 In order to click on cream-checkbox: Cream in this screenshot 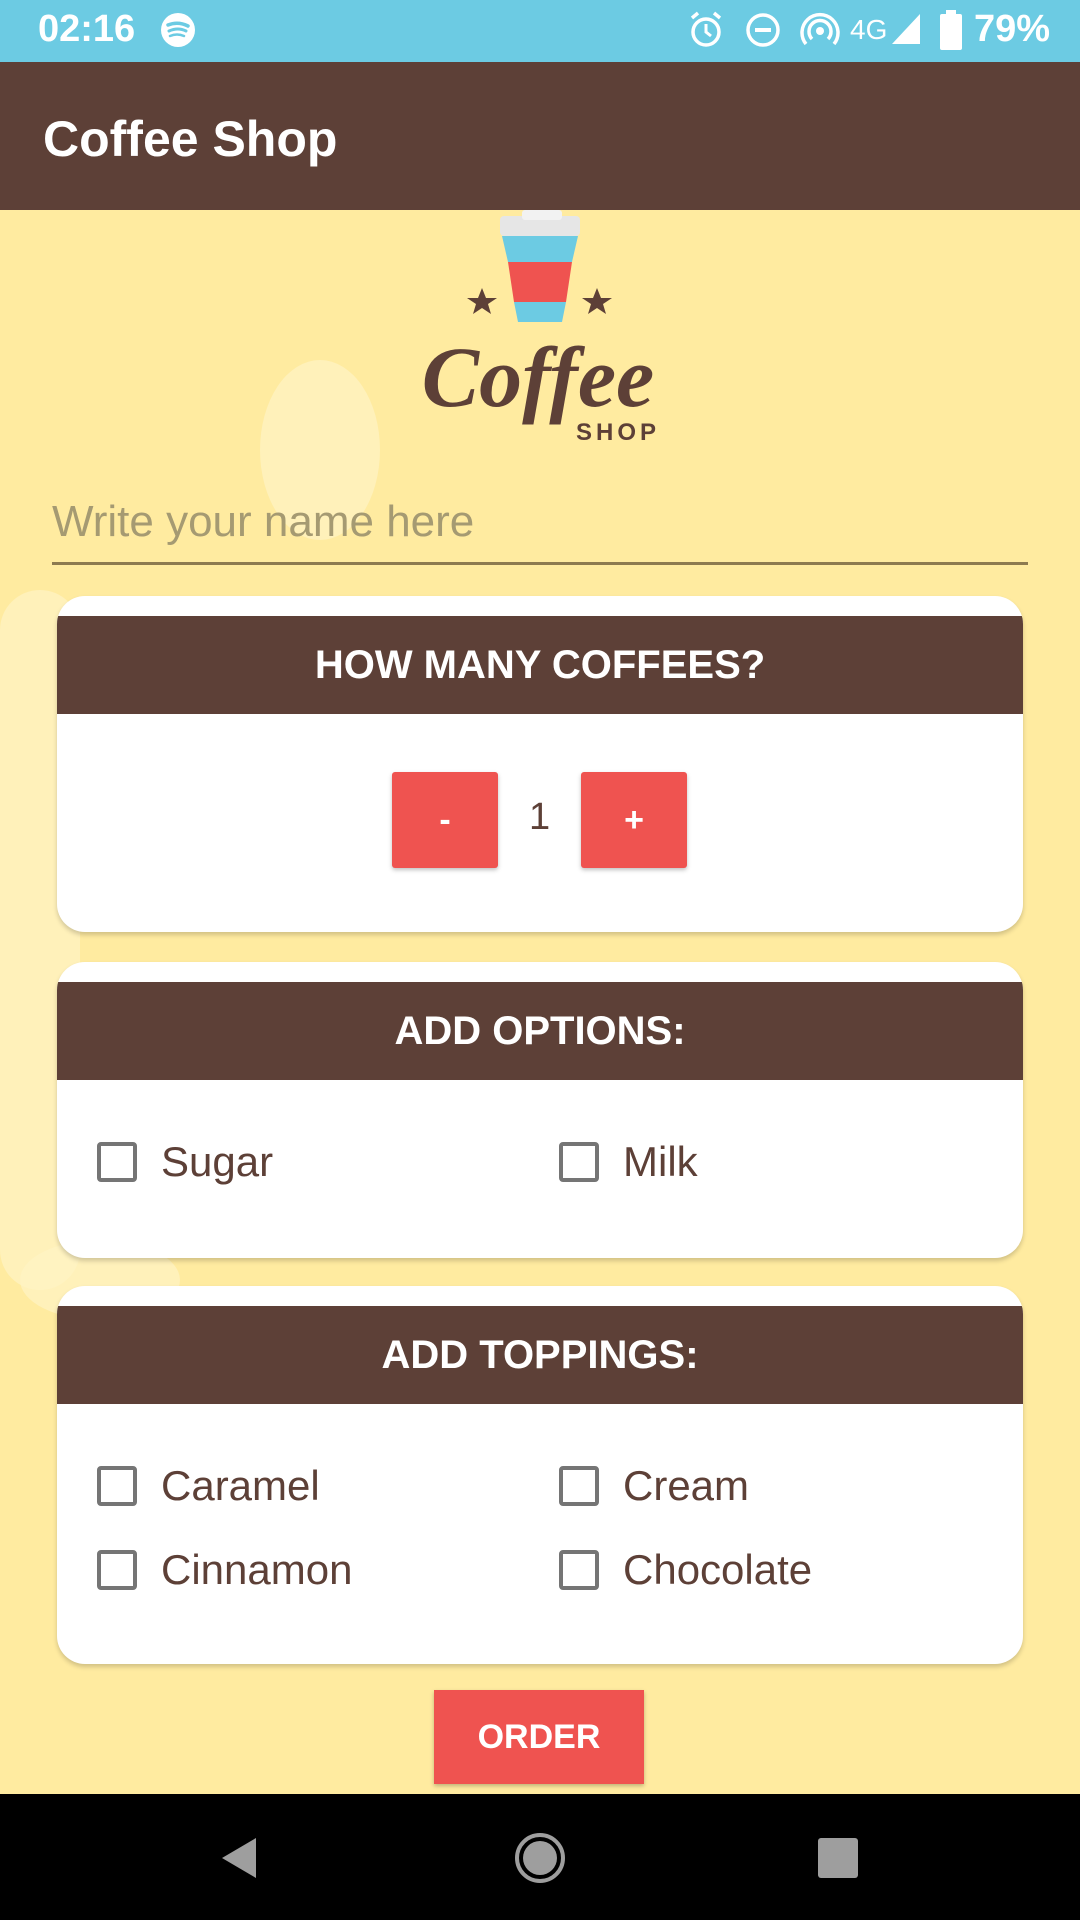, I will do `click(654, 1486)`.